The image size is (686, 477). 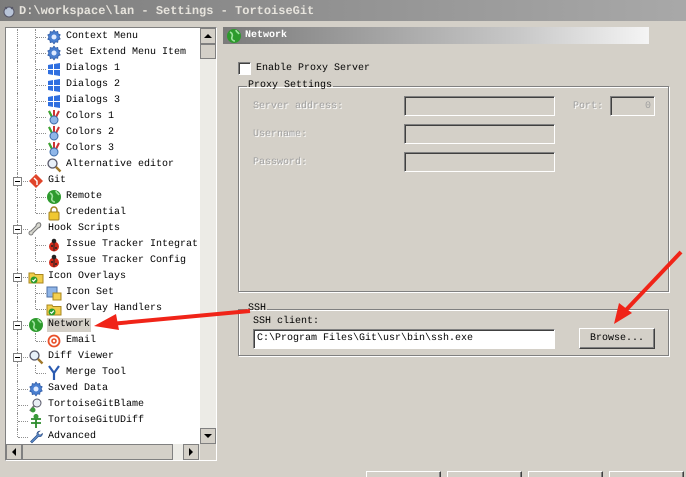 I want to click on ssh-client-field: C:\Program Files\Git\usr\bin\ssh.exe, so click(x=404, y=338).